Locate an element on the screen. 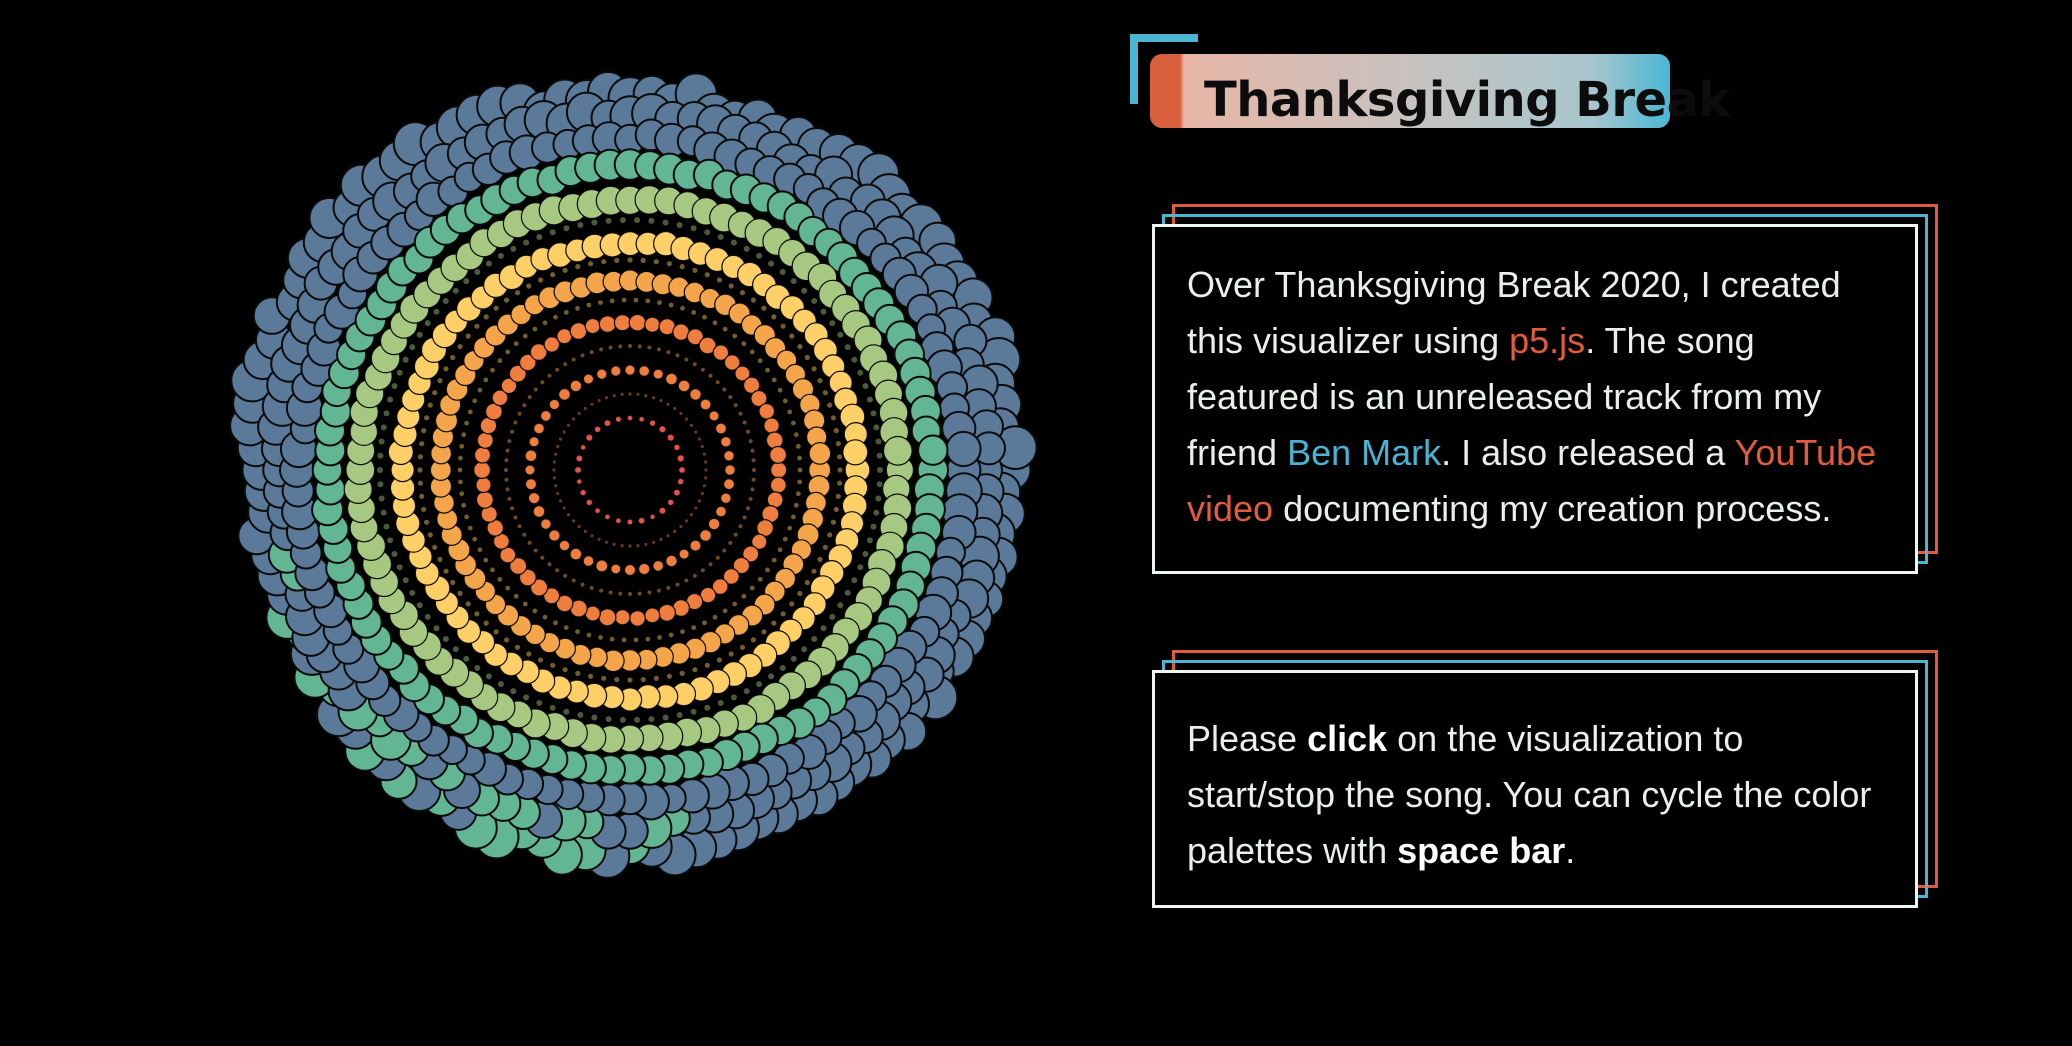  p5js-link: p5.js is located at coordinates (1547, 340).